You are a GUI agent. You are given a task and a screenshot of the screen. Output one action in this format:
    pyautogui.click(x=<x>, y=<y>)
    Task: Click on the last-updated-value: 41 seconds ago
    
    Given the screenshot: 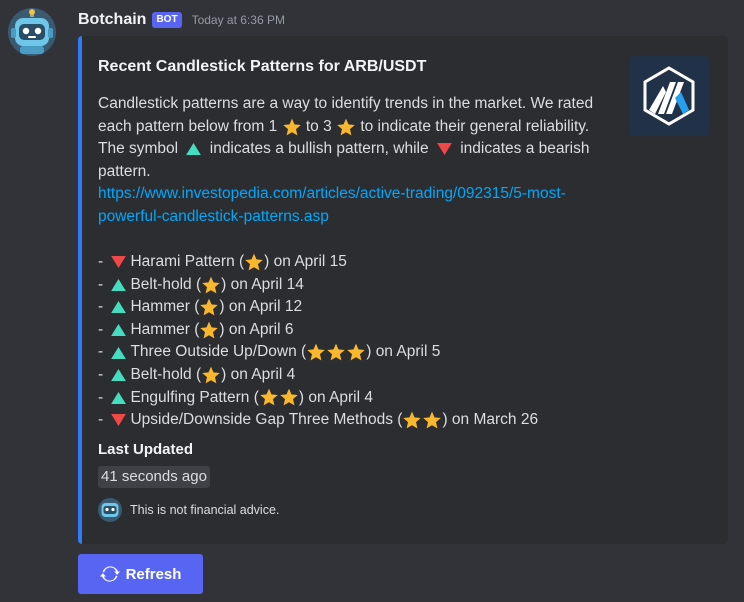 What is the action you would take?
    pyautogui.click(x=154, y=477)
    